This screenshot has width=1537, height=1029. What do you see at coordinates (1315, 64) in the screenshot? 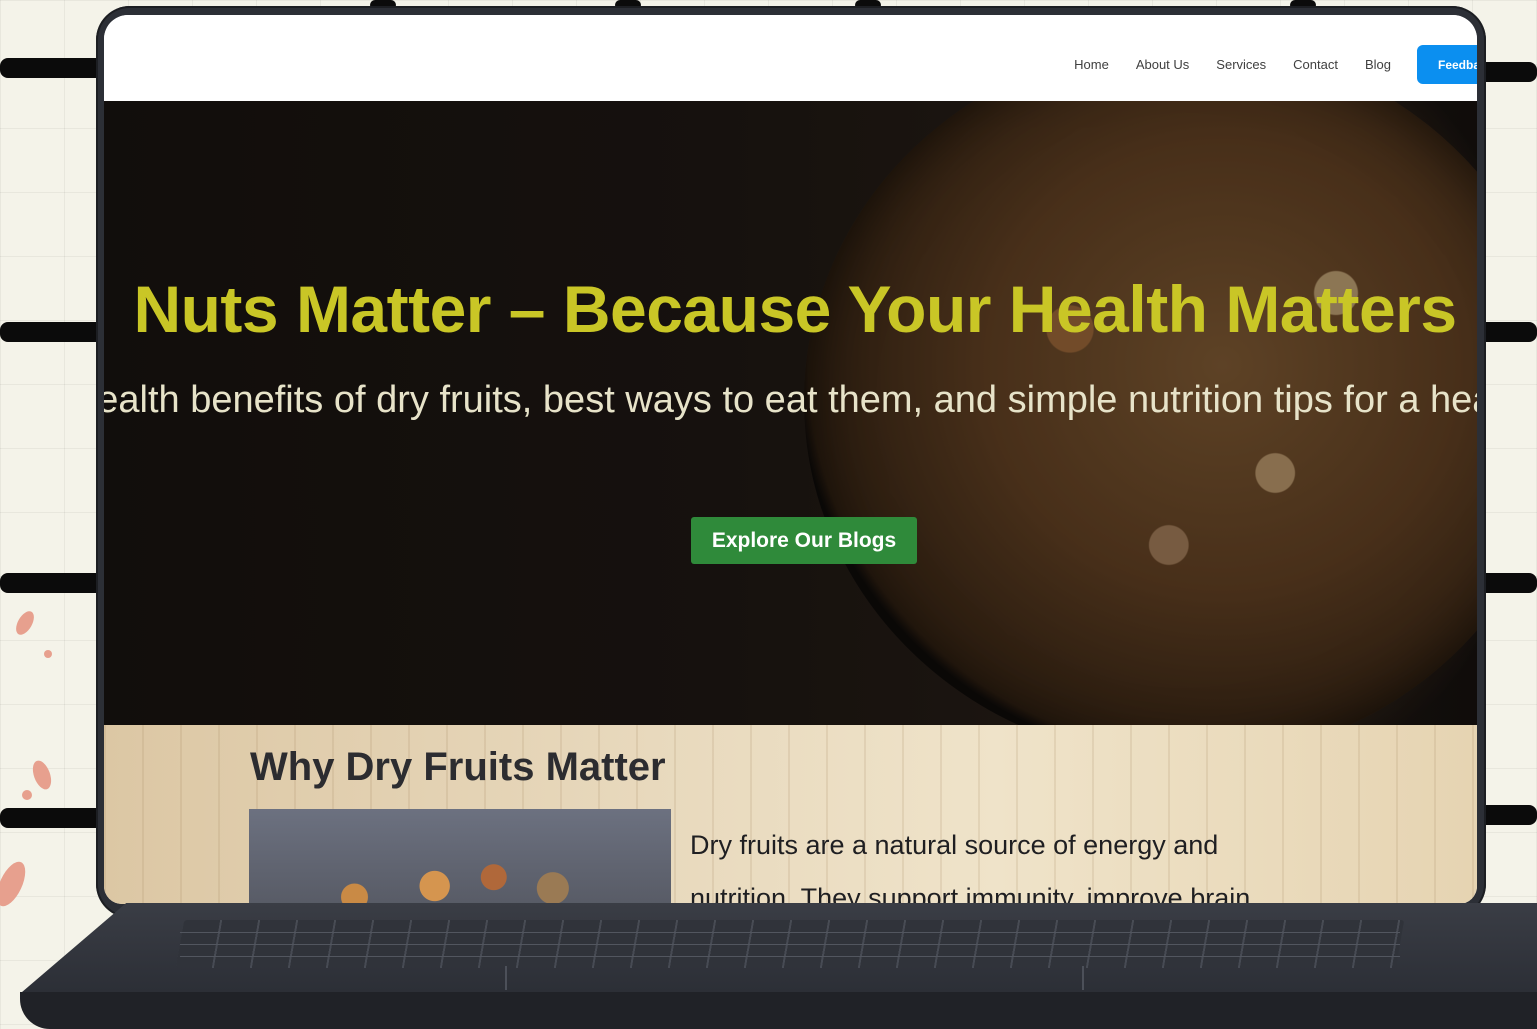
I see `nav-link-contact: Contact` at bounding box center [1315, 64].